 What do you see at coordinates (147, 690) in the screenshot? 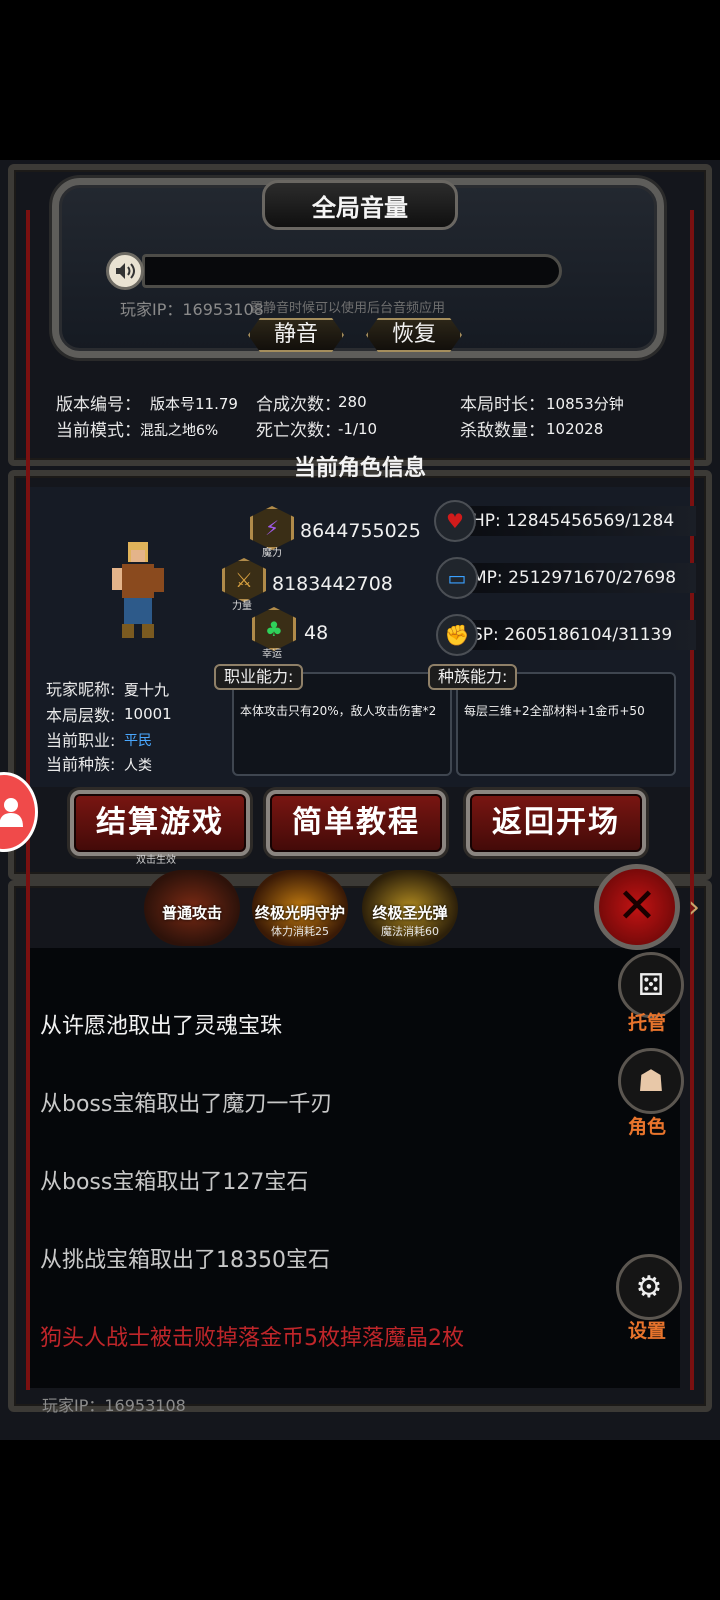
I see `nickname-value: 夏十九` at bounding box center [147, 690].